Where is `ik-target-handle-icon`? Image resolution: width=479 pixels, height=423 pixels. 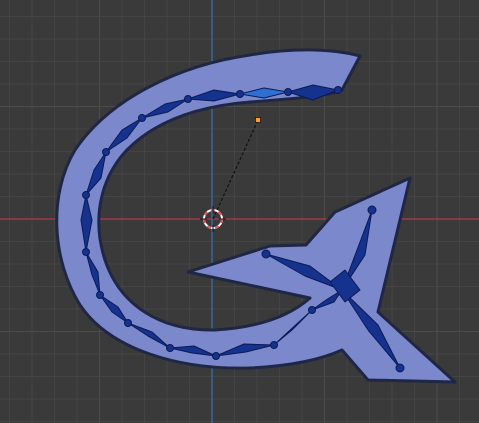
ik-target-handle-icon is located at coordinates (258, 120).